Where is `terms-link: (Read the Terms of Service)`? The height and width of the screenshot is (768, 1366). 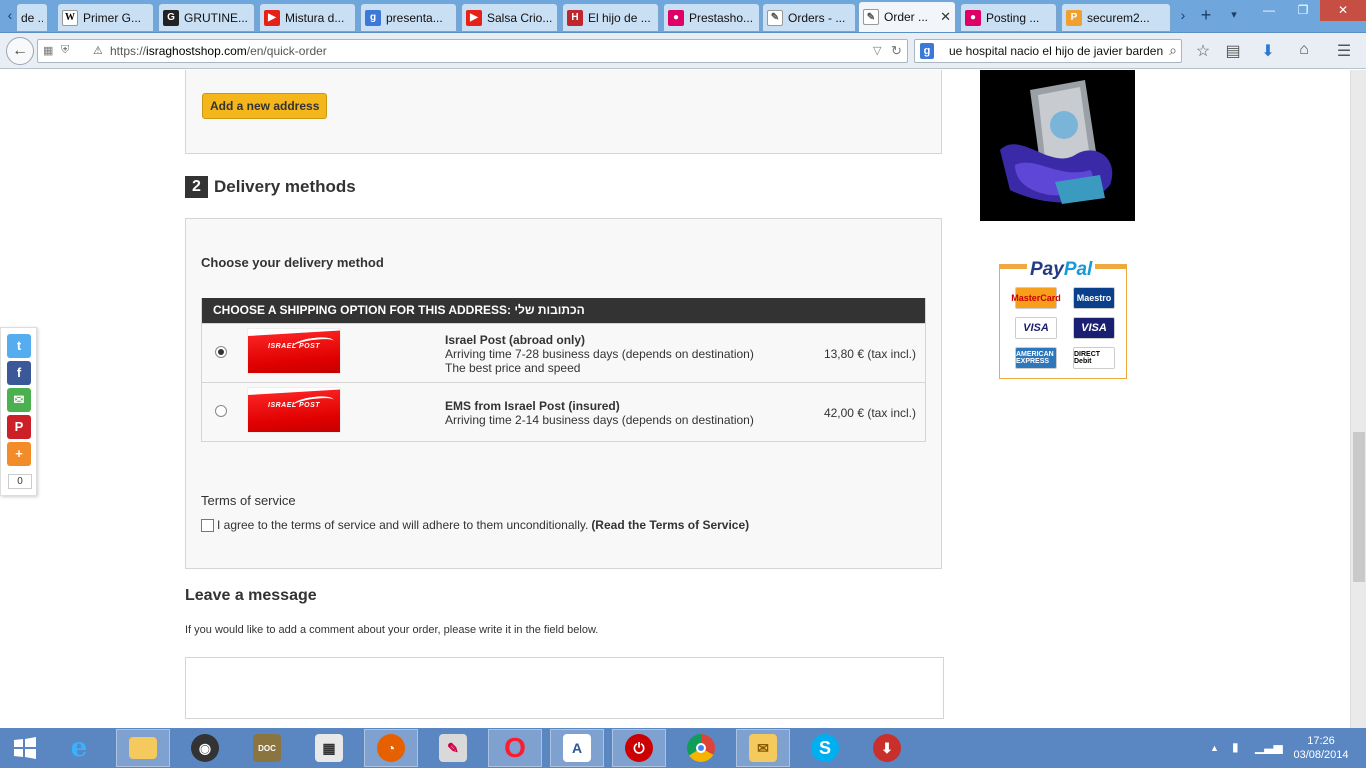 terms-link: (Read the Terms of Service) is located at coordinates (670, 525).